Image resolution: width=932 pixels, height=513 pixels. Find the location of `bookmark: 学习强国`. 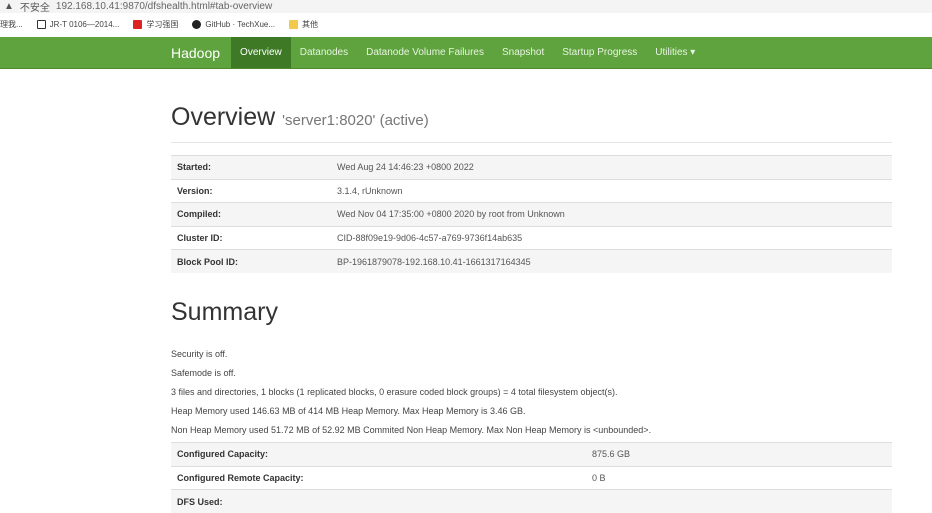

bookmark: 学习强国 is located at coordinates (155, 24).